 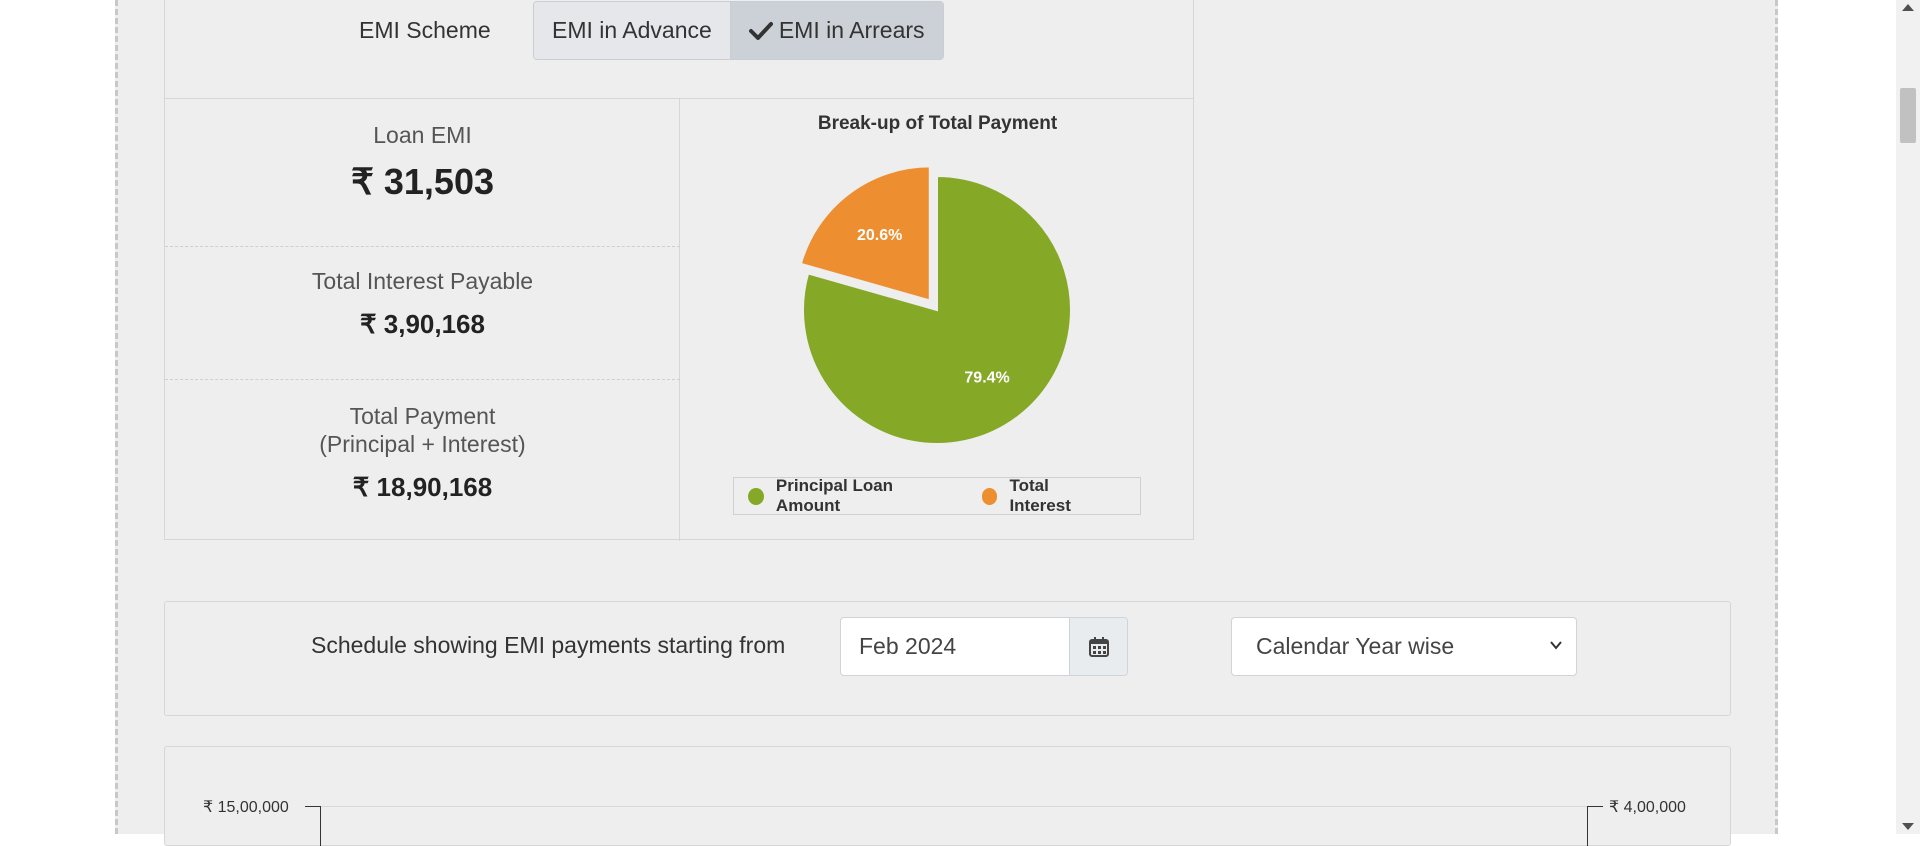 I want to click on chart-gridline, so click(x=954, y=806).